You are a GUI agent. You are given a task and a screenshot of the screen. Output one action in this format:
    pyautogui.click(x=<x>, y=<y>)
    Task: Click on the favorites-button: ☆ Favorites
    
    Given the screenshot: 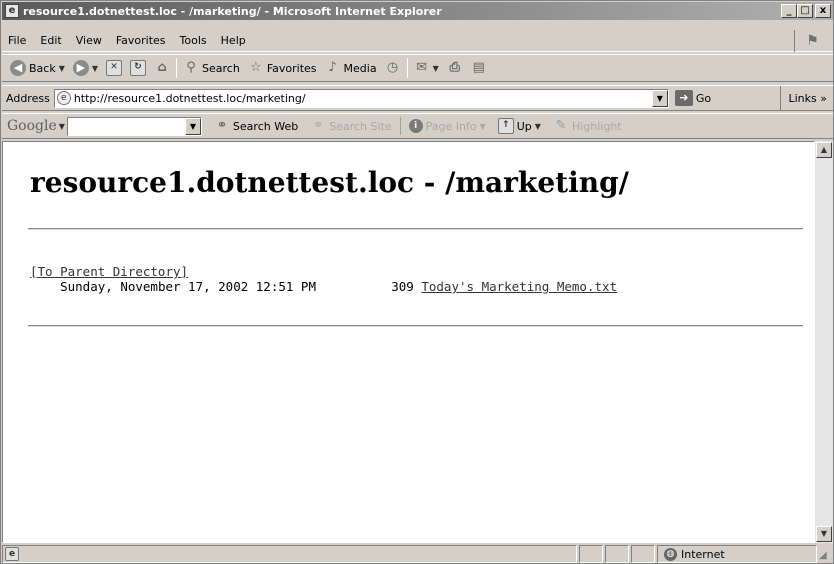 What is the action you would take?
    pyautogui.click(x=282, y=68)
    